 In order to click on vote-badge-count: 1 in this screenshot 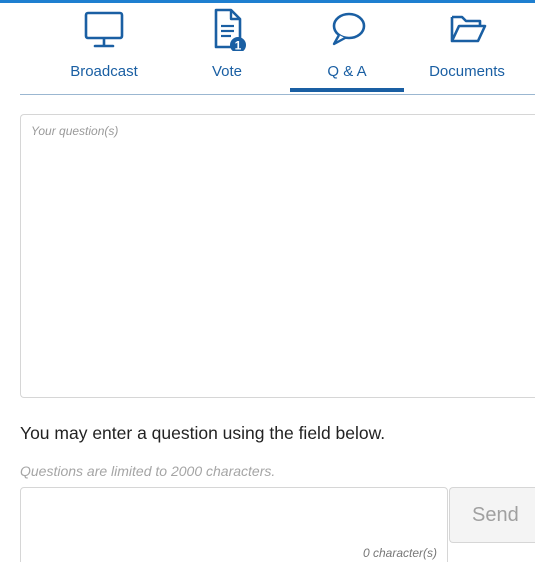, I will do `click(238, 45)`.